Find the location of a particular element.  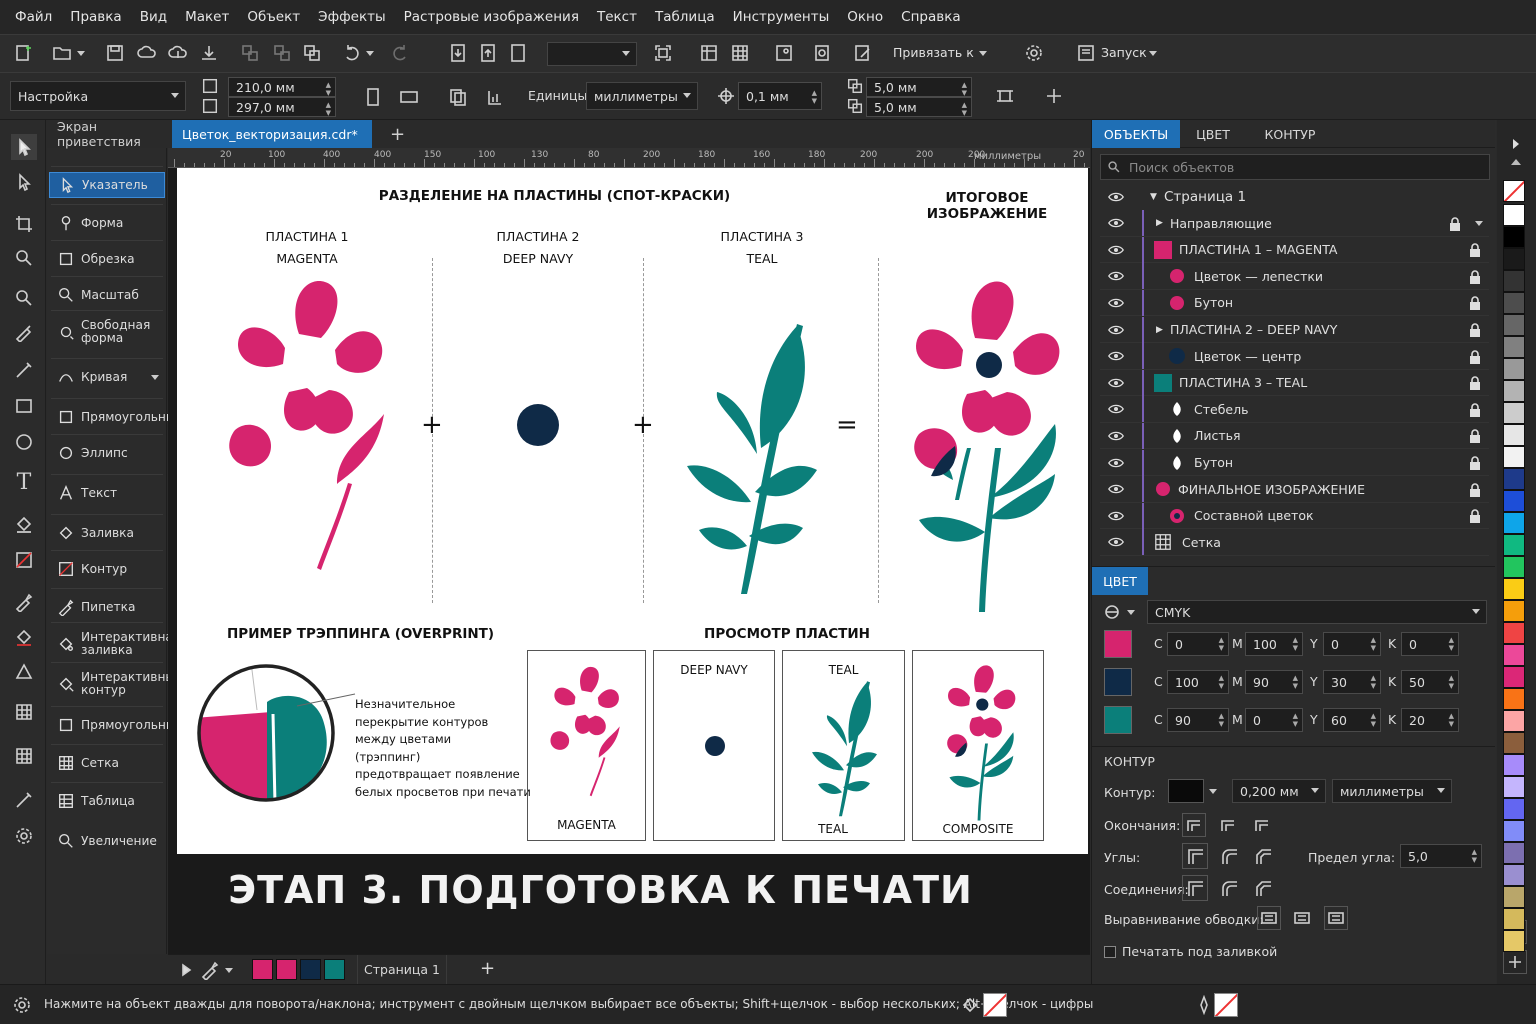

cmyk-y-input: 60 ▲ ▼ is located at coordinates (1352, 720).